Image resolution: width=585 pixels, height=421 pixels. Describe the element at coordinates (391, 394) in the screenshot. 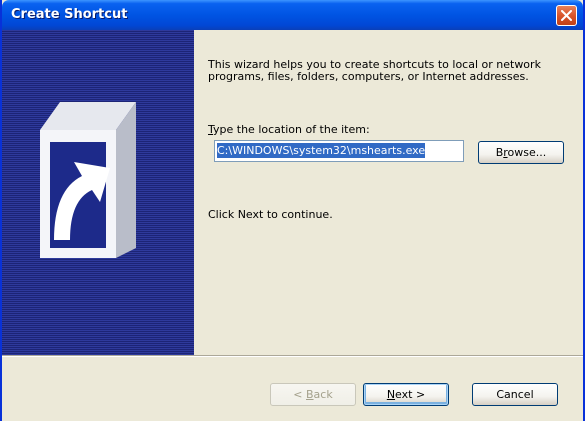

I see `next-label-accesskey: N` at that location.